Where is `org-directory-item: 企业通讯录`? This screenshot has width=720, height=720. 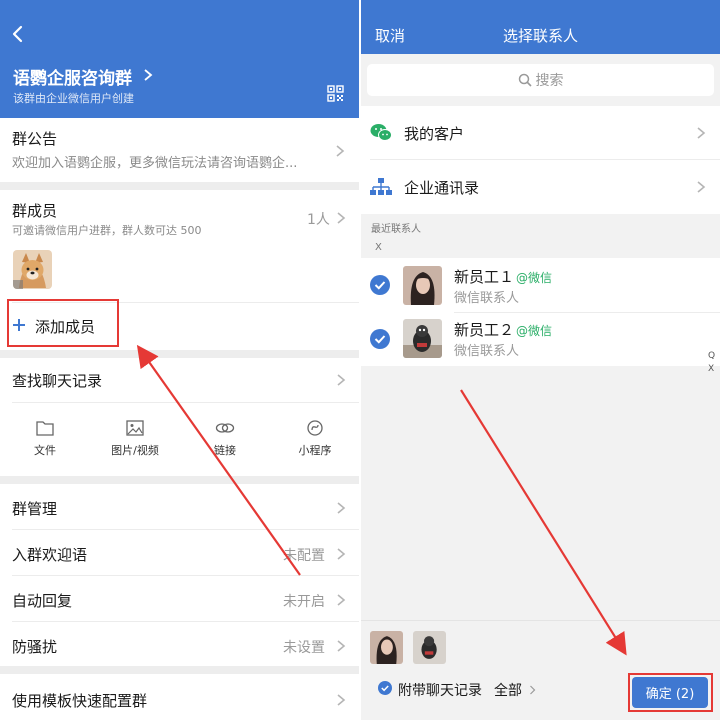
org-directory-item: 企业通讯录 is located at coordinates (441, 187).